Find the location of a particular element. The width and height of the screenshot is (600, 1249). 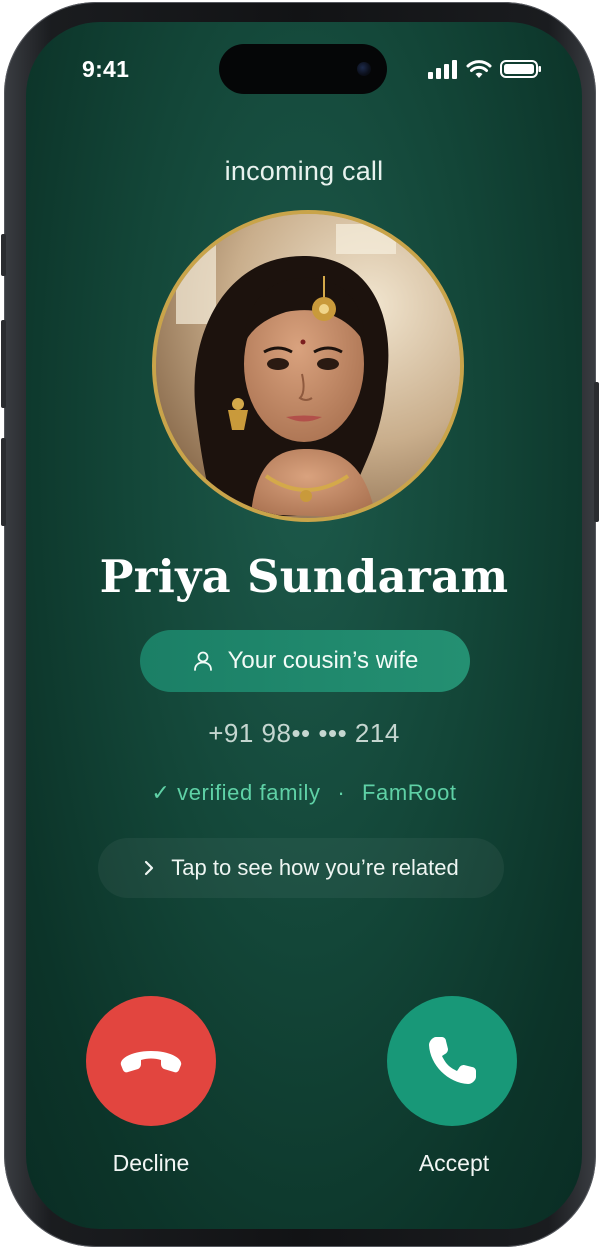

caller-phone-number: +91 98•• ••• 214 is located at coordinates (304, 733).